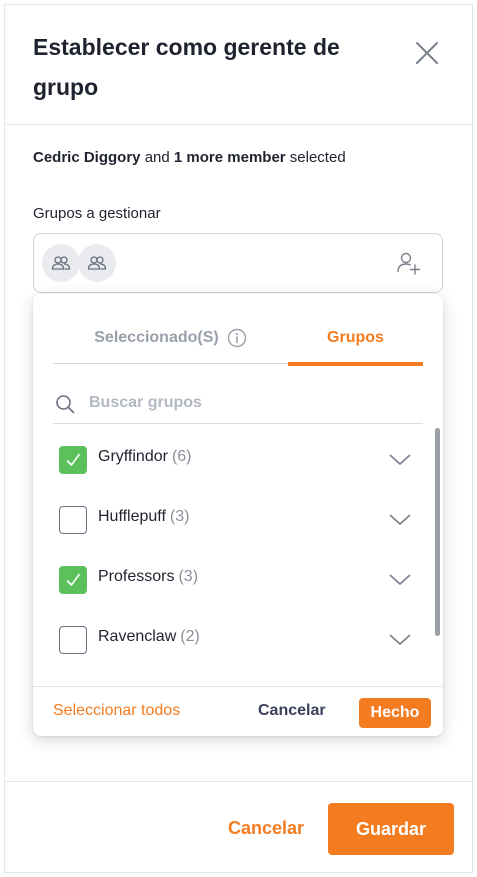 This screenshot has height=877, width=477. What do you see at coordinates (230, 640) in the screenshot?
I see `list-item-ravenclaw: Ravenclaw (2)` at bounding box center [230, 640].